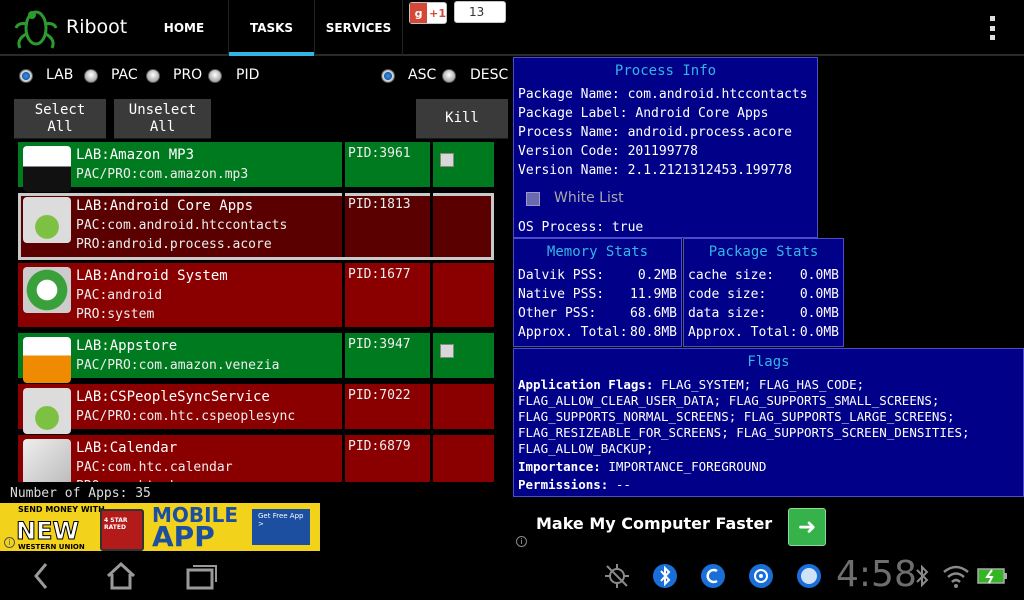  What do you see at coordinates (256, 76) in the screenshot?
I see `sort-options: LAB PAC PRO PID ASC DESC` at bounding box center [256, 76].